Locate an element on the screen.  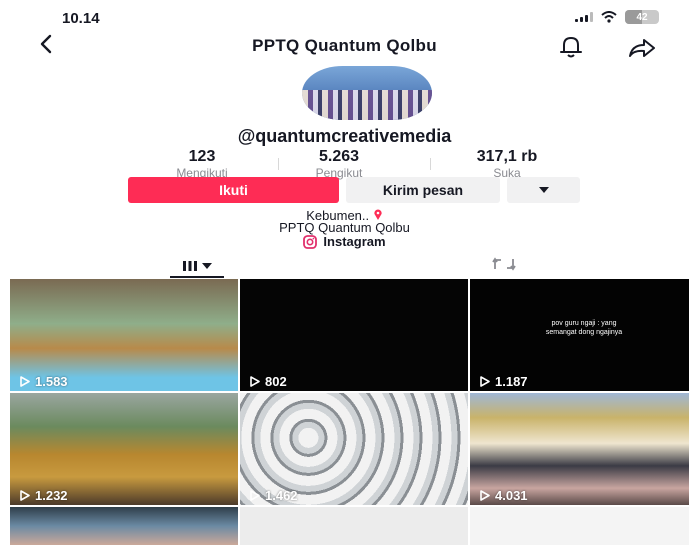
battery-icon: 42 is located at coordinates (642, 17).